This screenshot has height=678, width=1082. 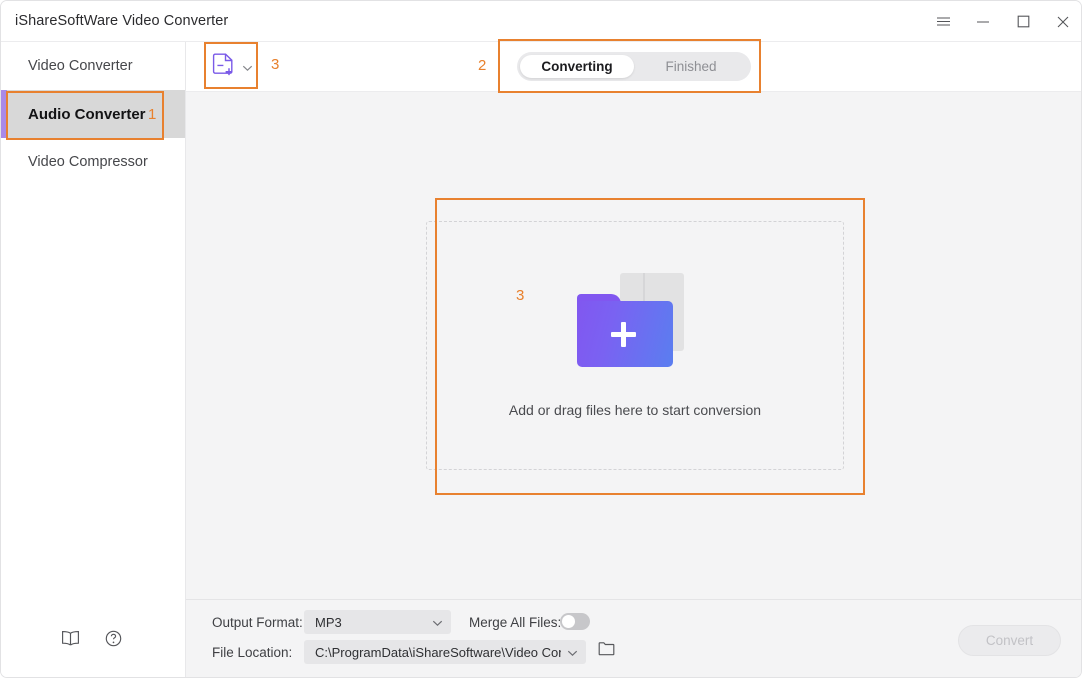 What do you see at coordinates (113, 641) in the screenshot?
I see `help-icon` at bounding box center [113, 641].